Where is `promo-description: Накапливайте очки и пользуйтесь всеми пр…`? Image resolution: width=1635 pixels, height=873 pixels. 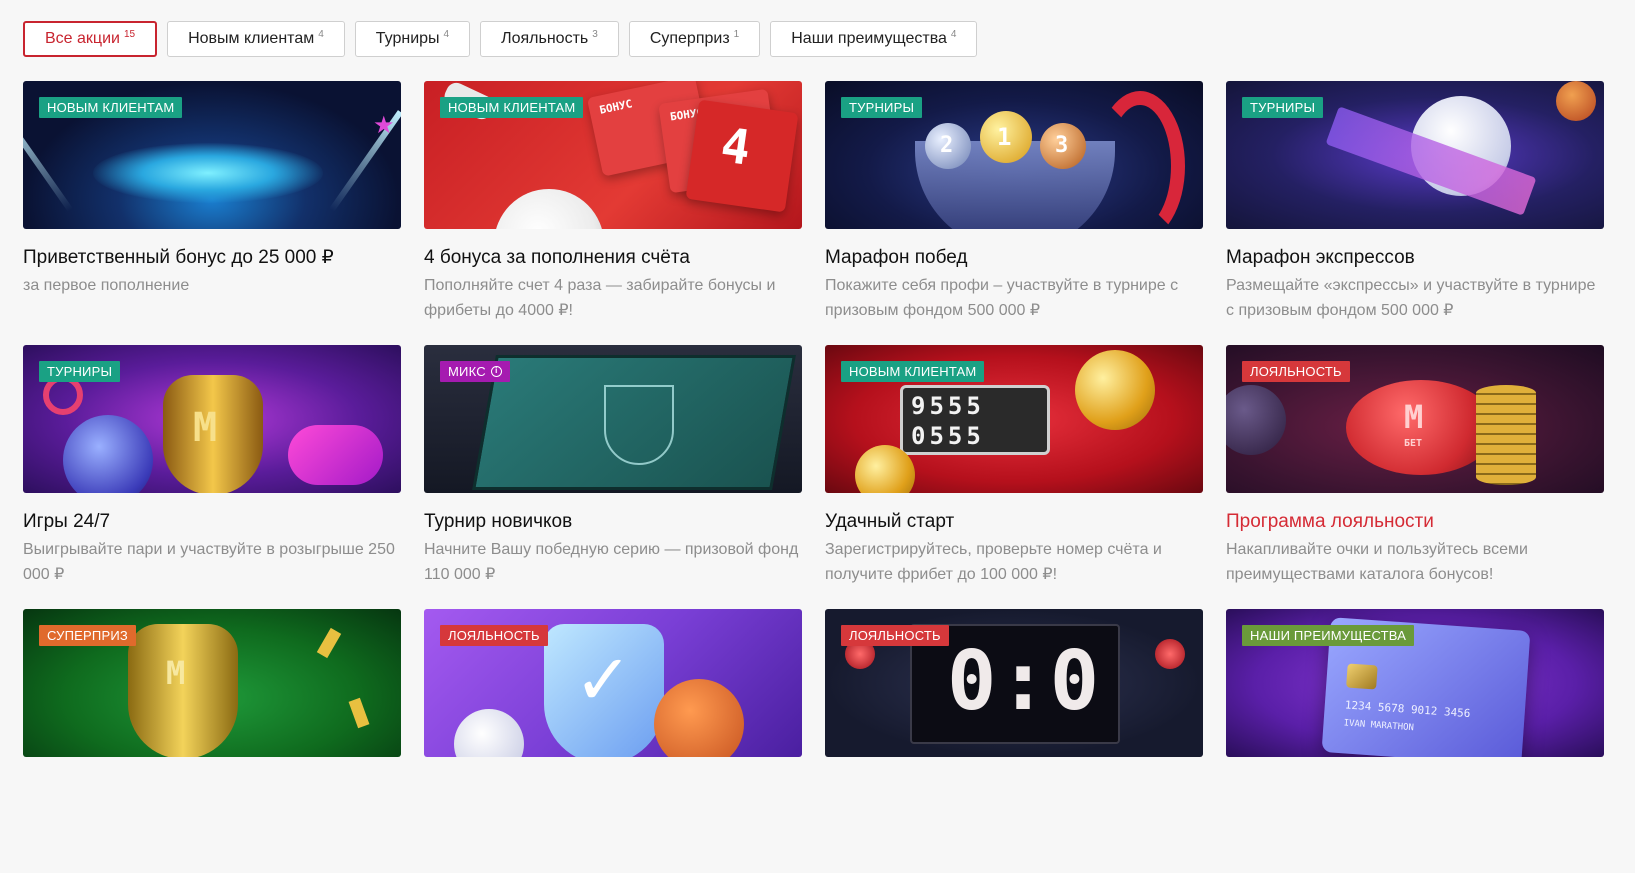
promo-description: Накапливайте очки и пользуйтесь всеми пр… is located at coordinates (1377, 562).